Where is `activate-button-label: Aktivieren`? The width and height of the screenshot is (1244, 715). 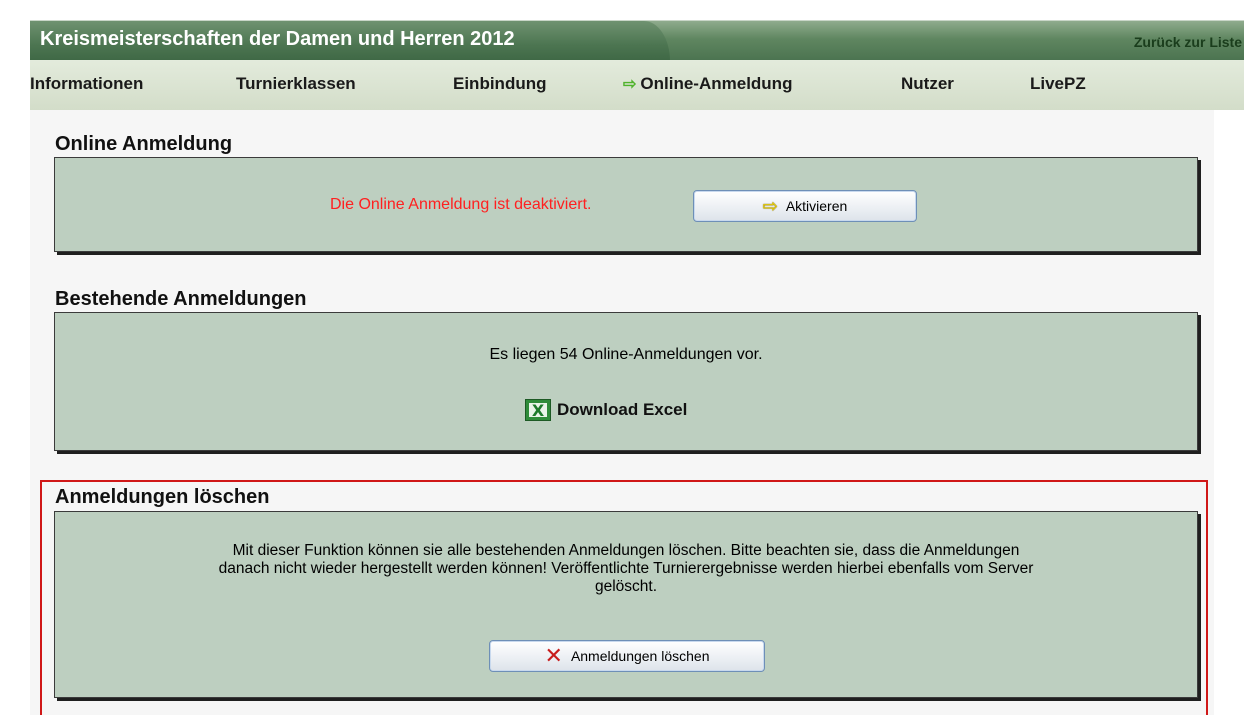
activate-button-label: Aktivieren is located at coordinates (816, 206).